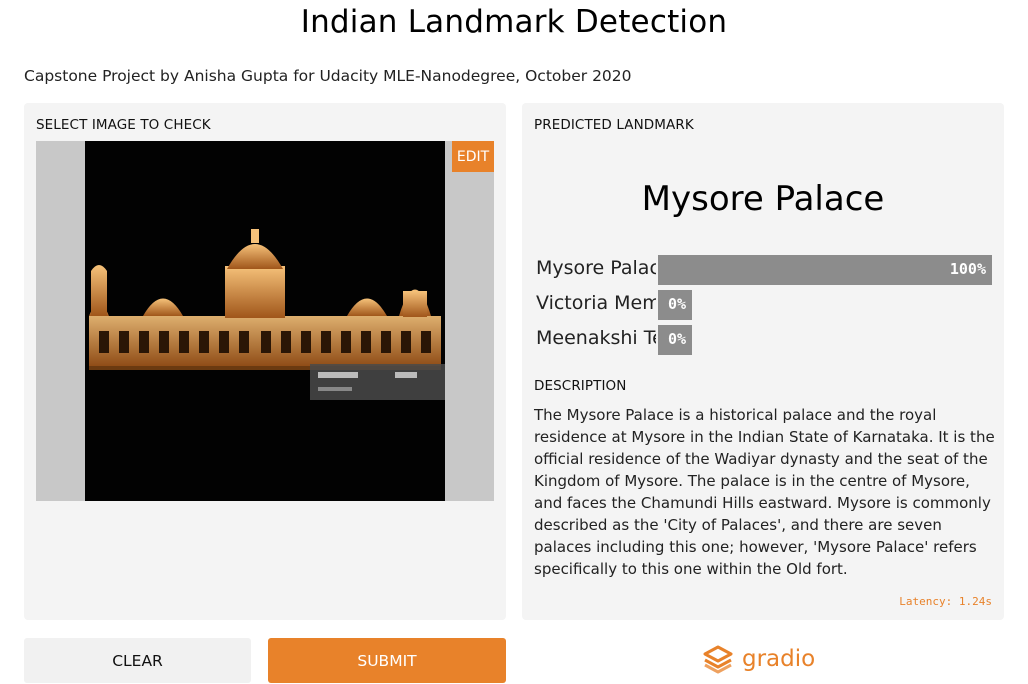 Image resolution: width=1028 pixels, height=684 pixels. I want to click on description-label: DESCRIPTION, so click(580, 386).